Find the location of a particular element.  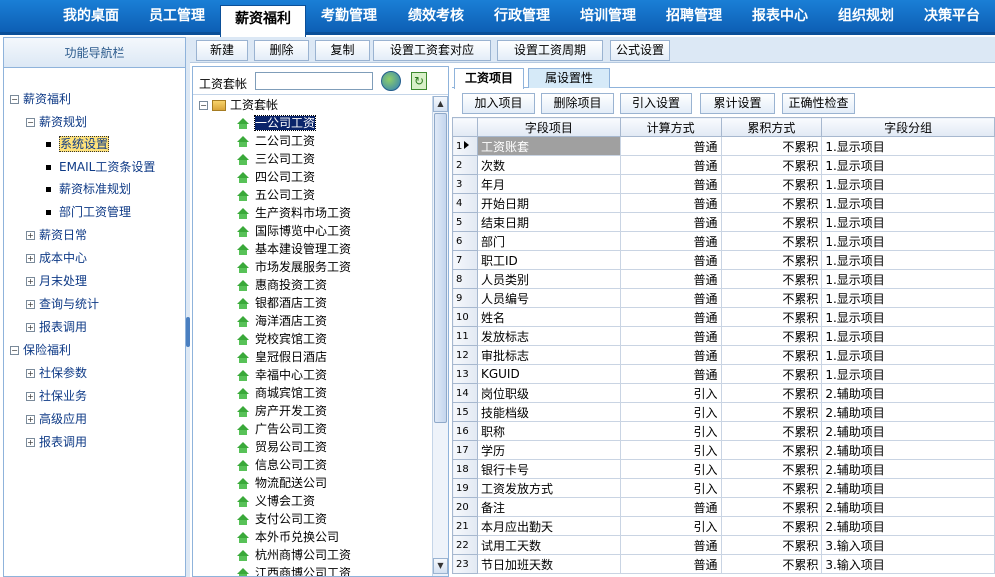

tree-item: 二公司工资 is located at coordinates (276, 141).